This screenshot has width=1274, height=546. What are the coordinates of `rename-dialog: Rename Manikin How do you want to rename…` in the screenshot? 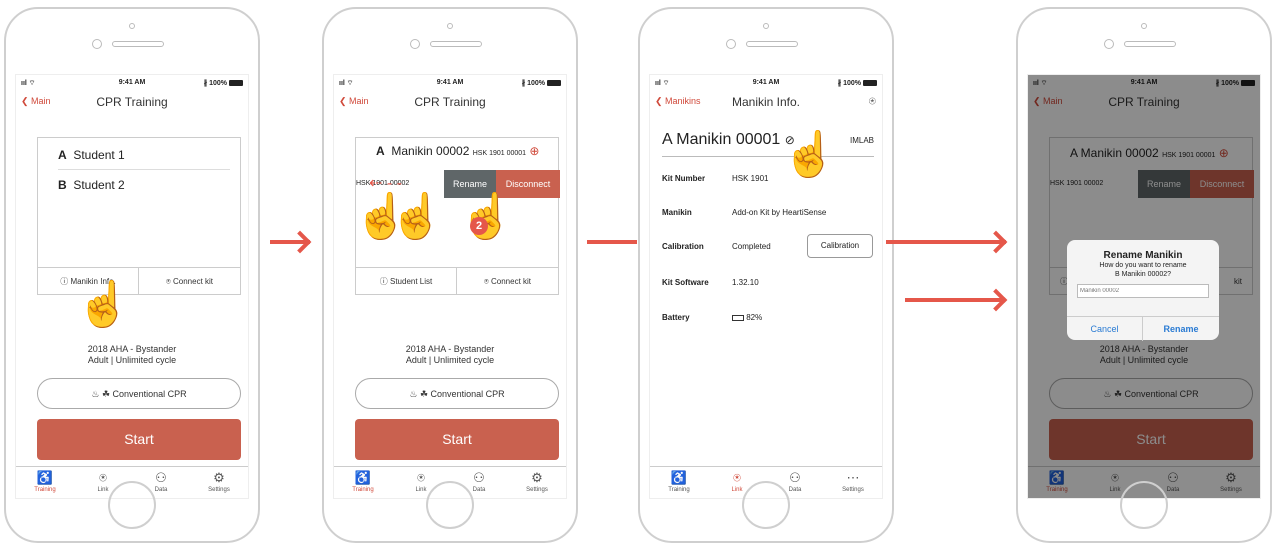 It's located at (1143, 290).